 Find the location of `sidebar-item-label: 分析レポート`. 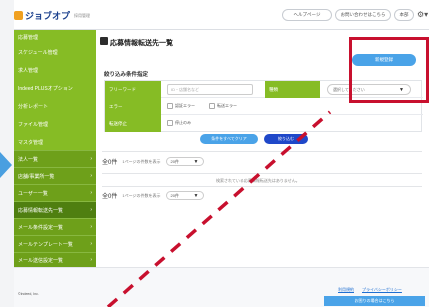

sidebar-item-label: 分析レポート is located at coordinates (33, 106).